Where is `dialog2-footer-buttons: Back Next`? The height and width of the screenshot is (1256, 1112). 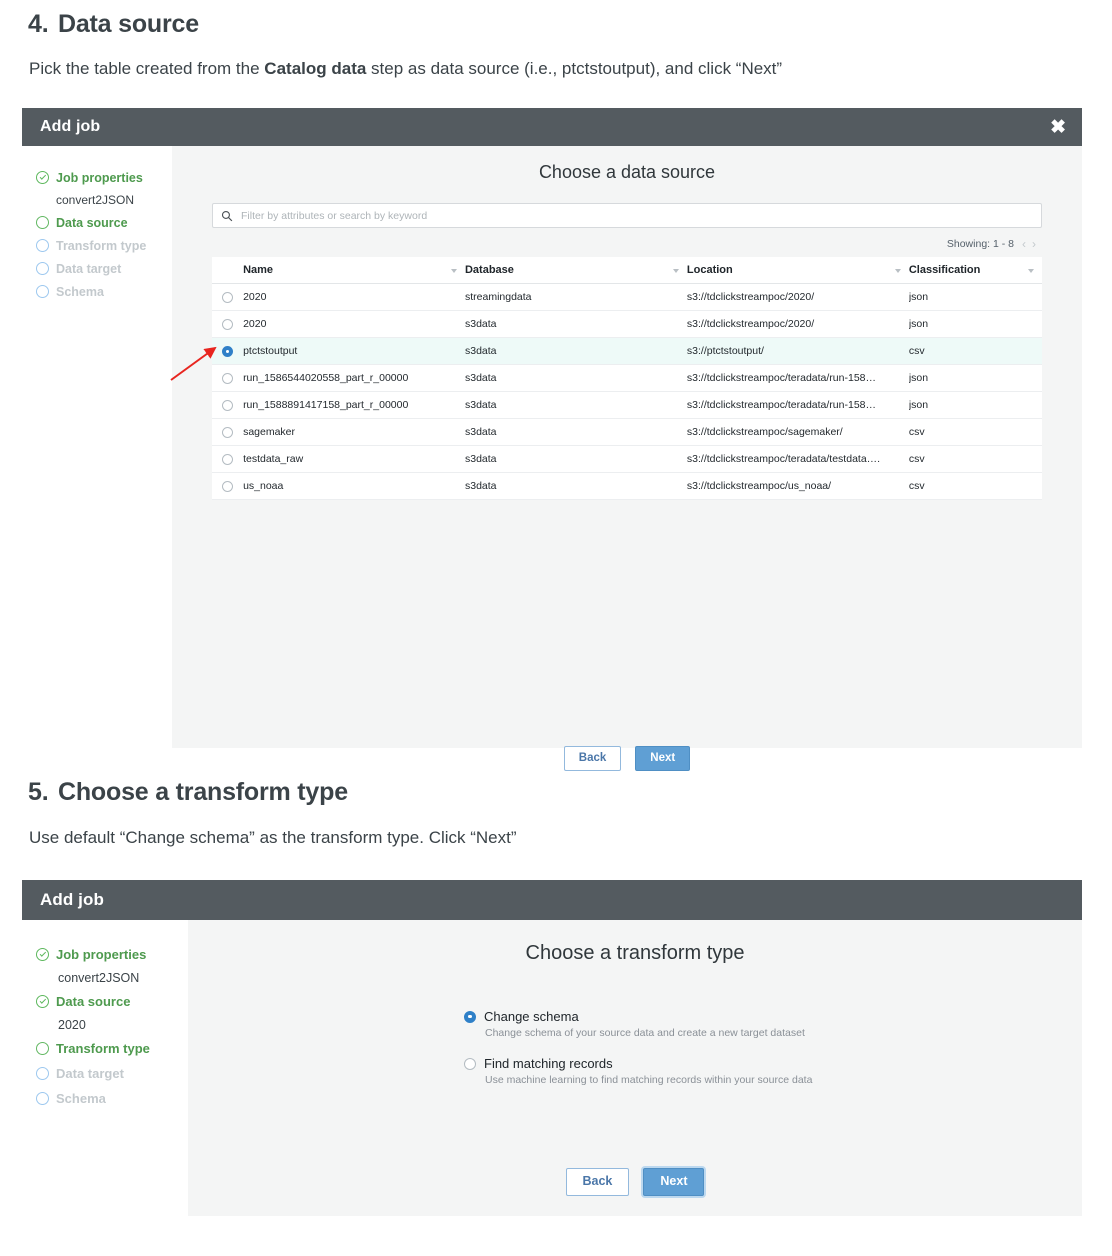 dialog2-footer-buttons: Back Next is located at coordinates (635, 1182).